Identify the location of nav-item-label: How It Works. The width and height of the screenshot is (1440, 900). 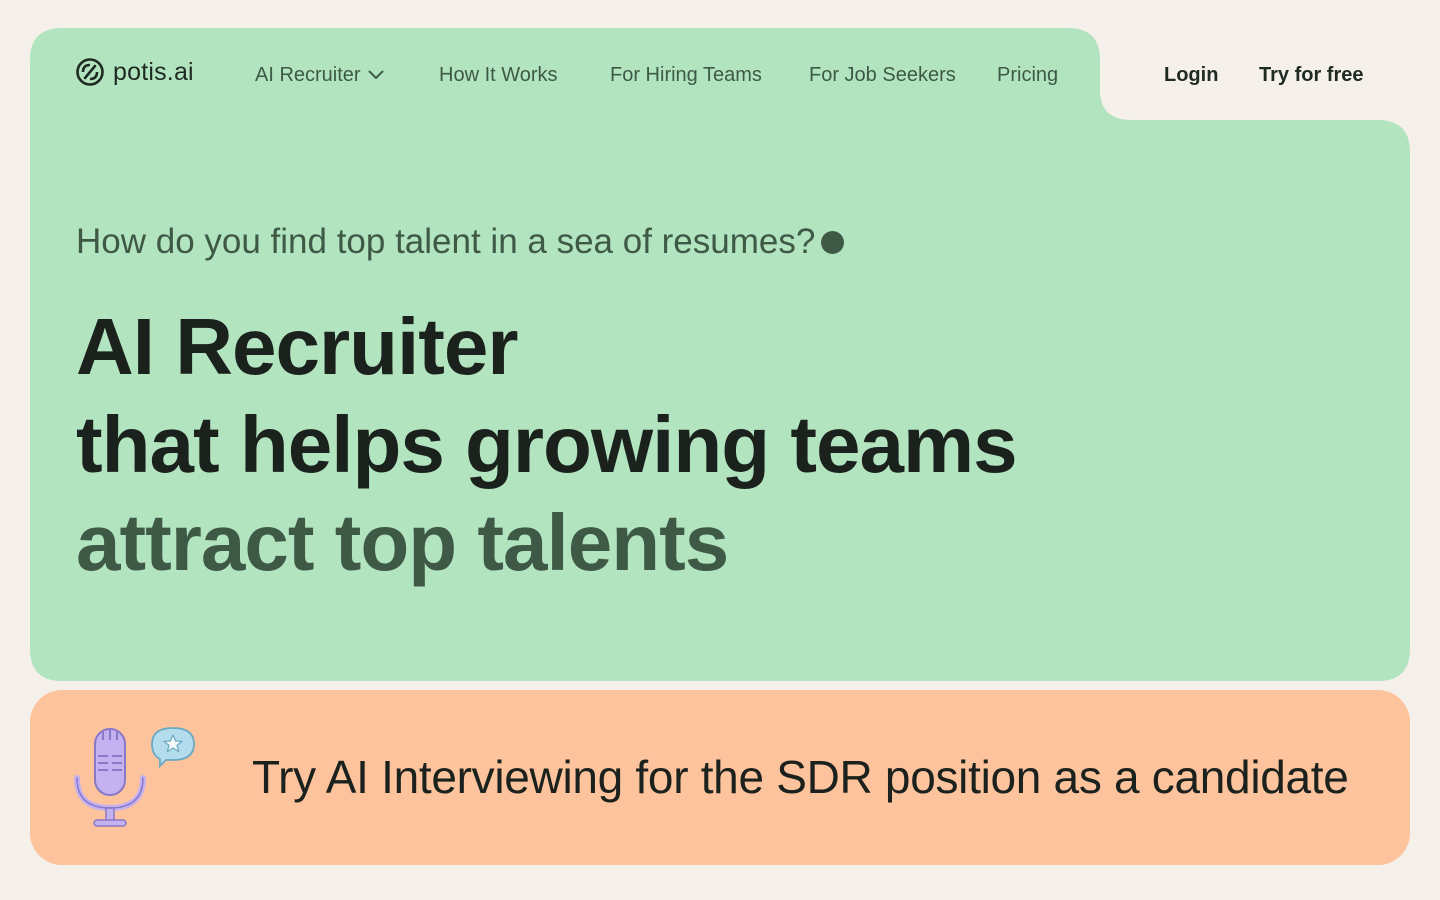
(498, 74).